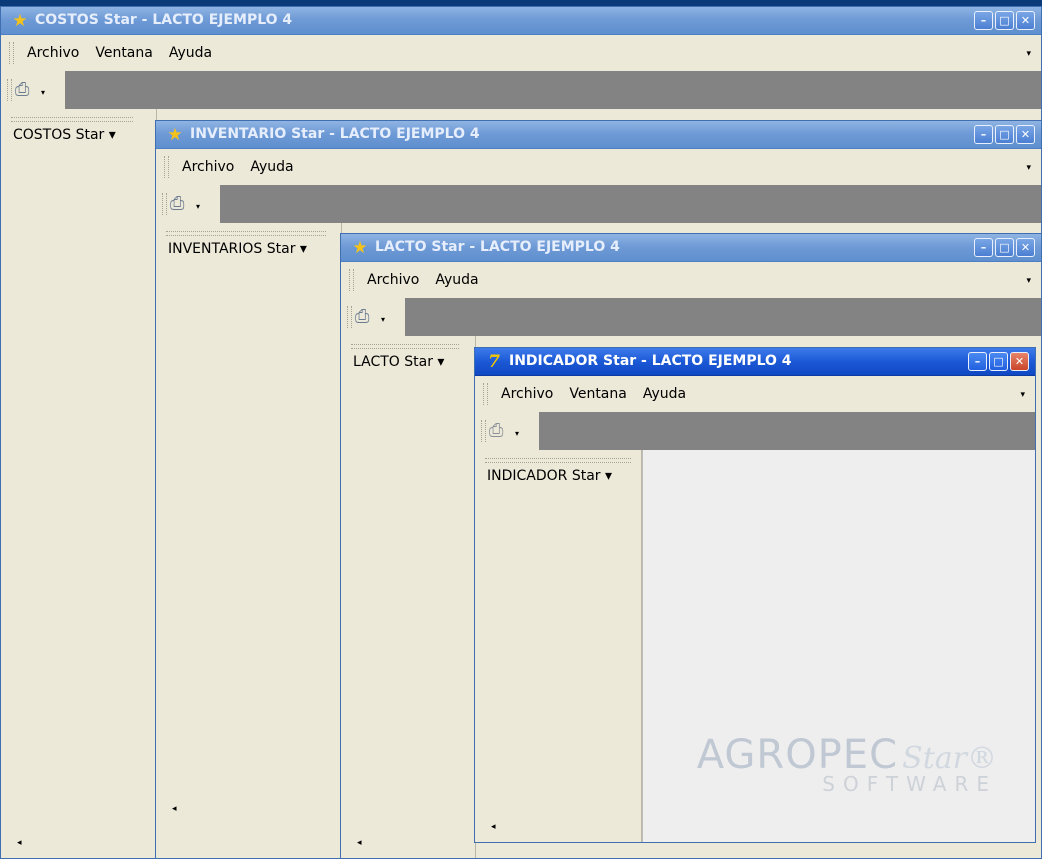 This screenshot has width=1042, height=859. What do you see at coordinates (249, 540) in the screenshot?
I see `side-panel: INVENTARIOS Star ▾ ◂` at bounding box center [249, 540].